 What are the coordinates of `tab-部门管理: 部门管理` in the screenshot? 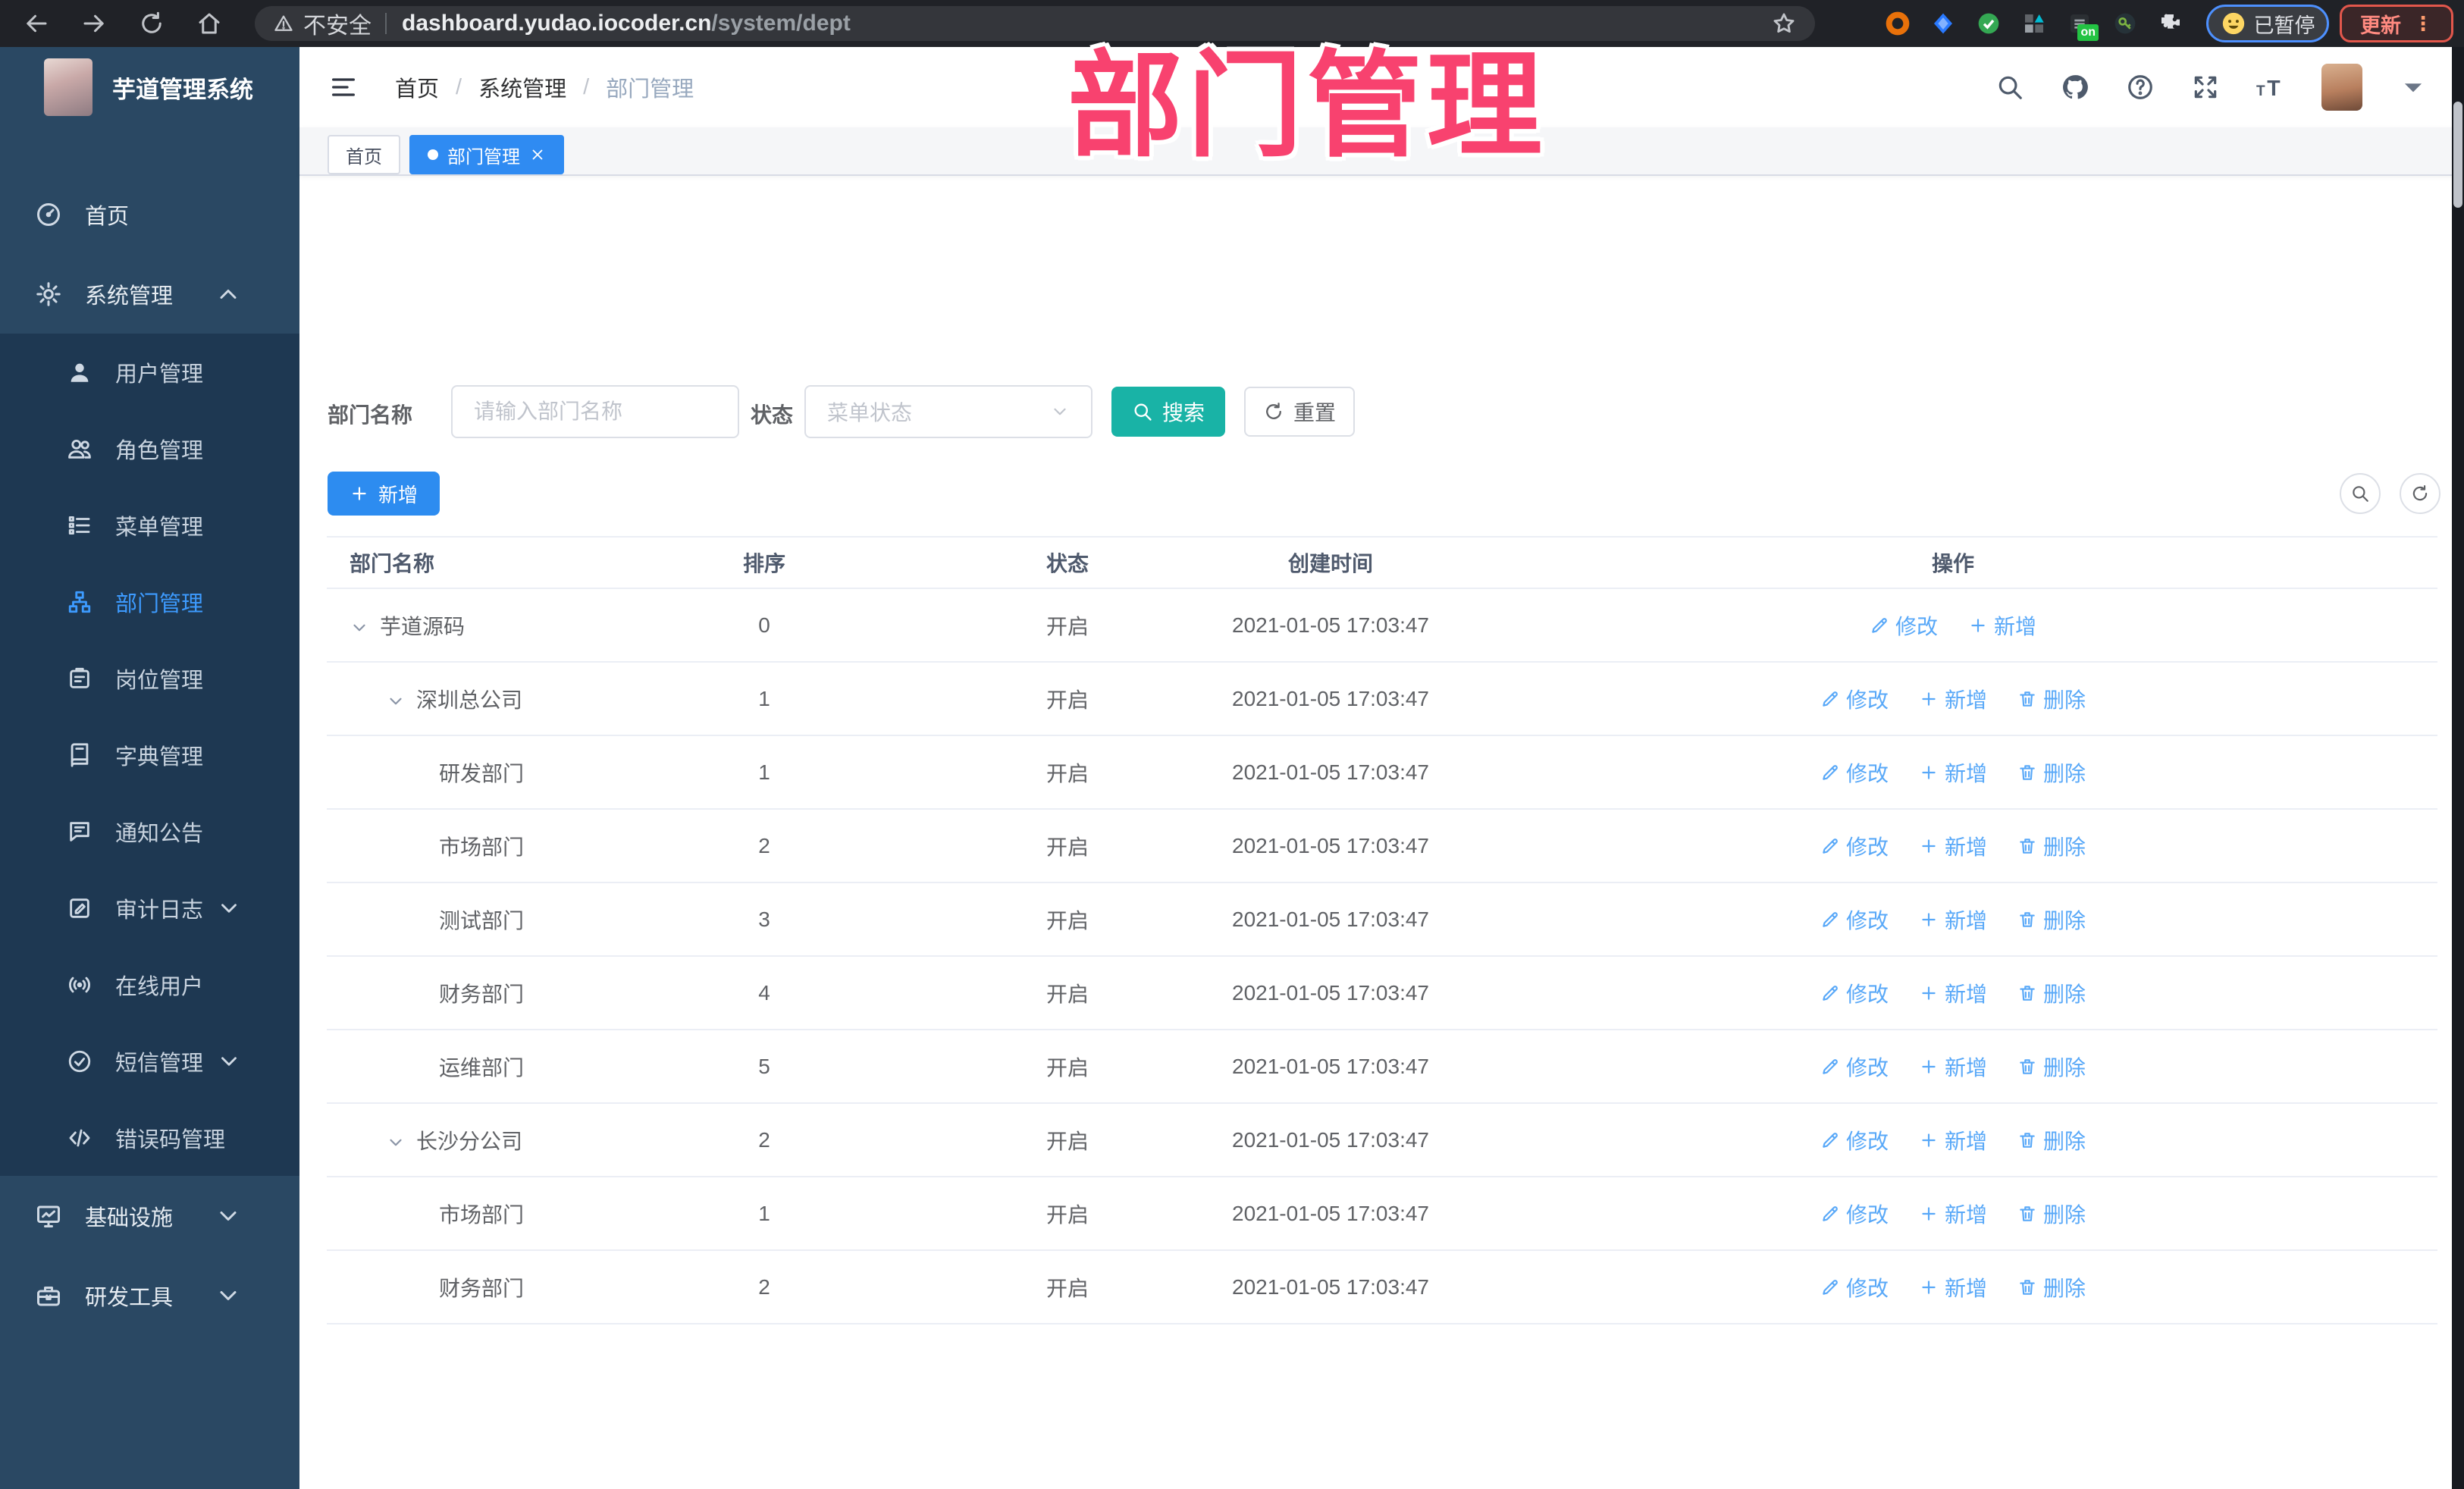 It's located at (487, 155).